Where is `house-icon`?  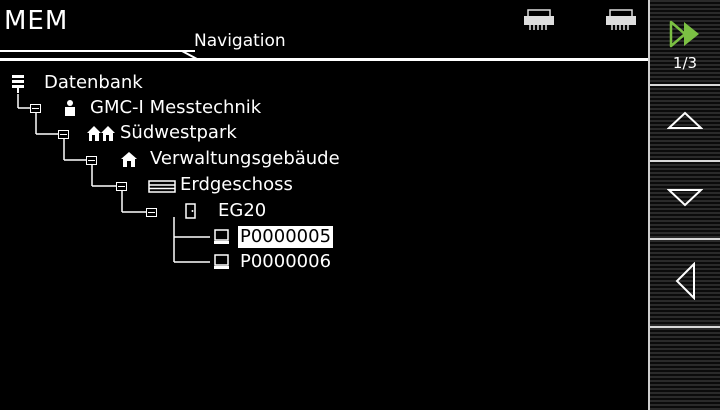
house-icon is located at coordinates (130, 160).